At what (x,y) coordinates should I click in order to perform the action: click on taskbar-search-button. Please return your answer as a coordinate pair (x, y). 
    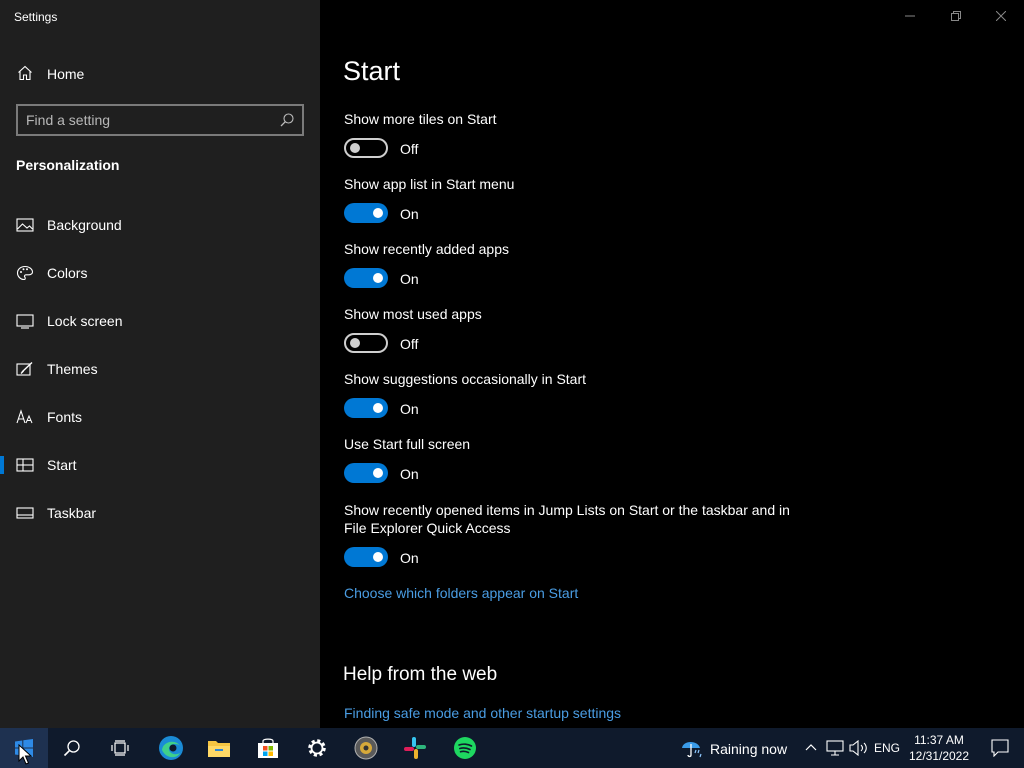
    Looking at the image, I should click on (72, 748).